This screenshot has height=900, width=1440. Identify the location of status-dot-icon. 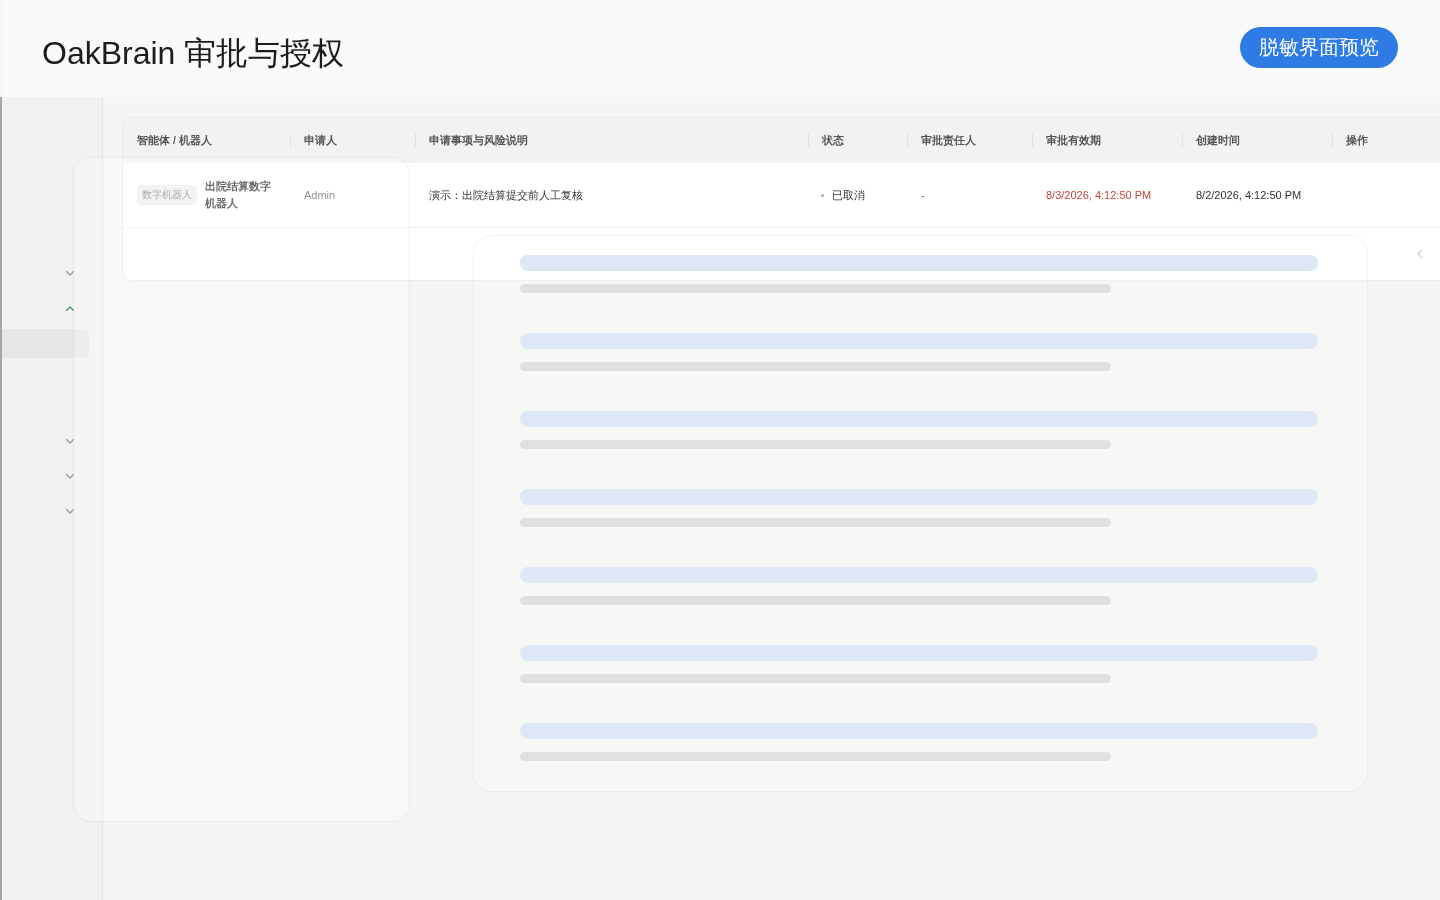
(822, 195).